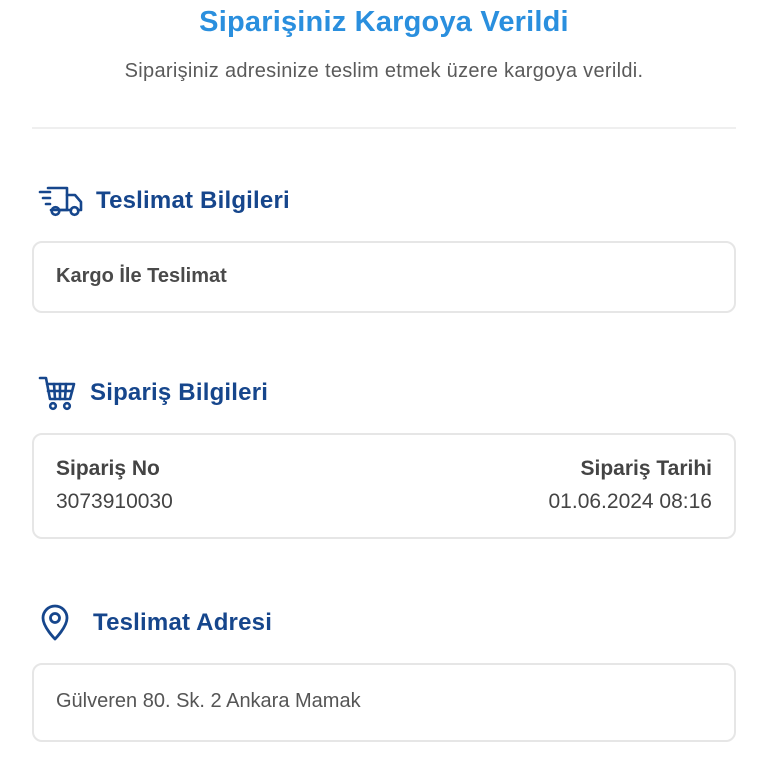 The image size is (768, 768). What do you see at coordinates (179, 392) in the screenshot?
I see `order-section-title: Sipariş Bilgileri` at bounding box center [179, 392].